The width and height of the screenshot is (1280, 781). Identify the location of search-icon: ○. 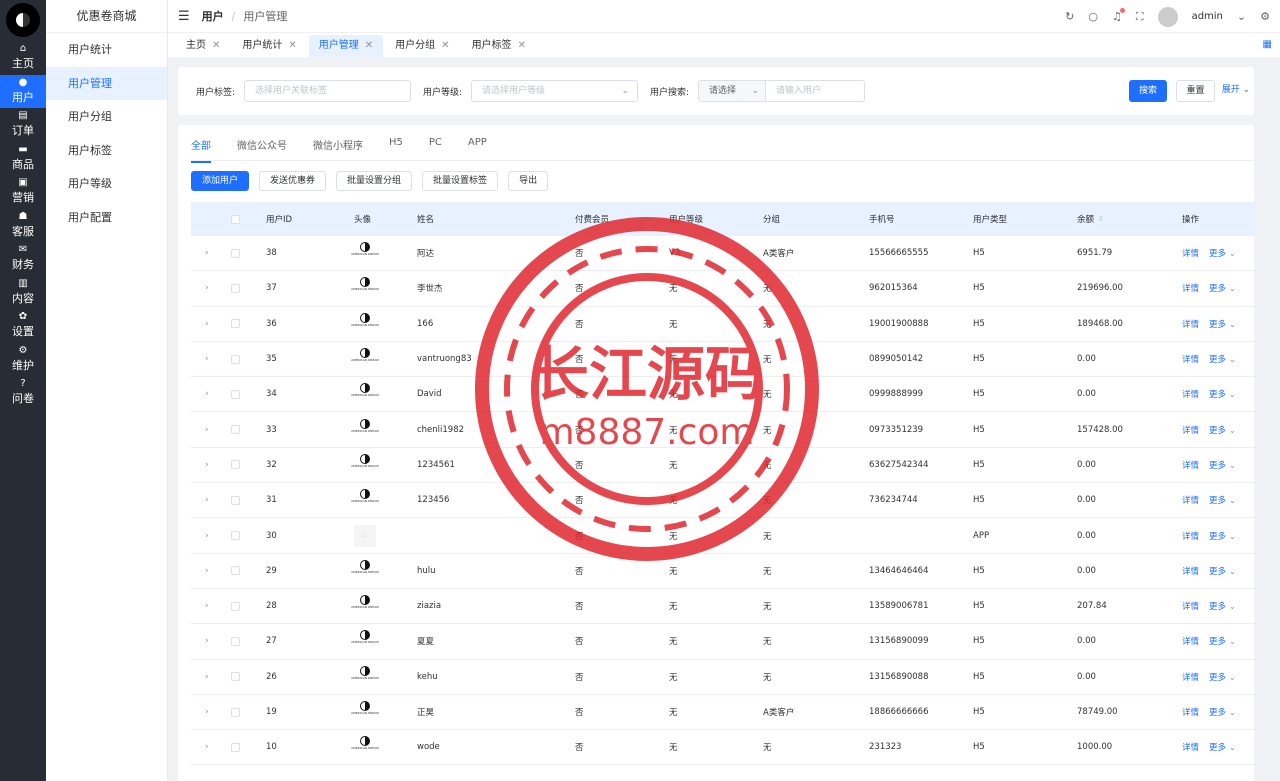
(1093, 16).